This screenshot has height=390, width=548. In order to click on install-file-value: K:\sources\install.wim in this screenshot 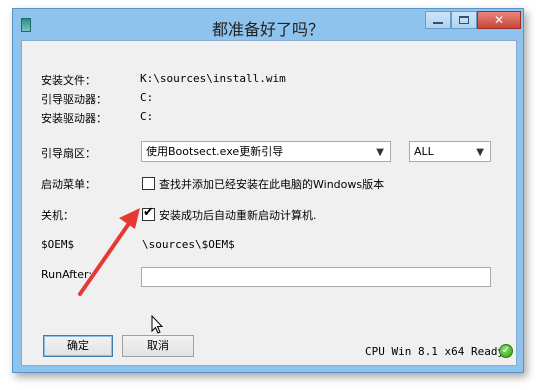, I will do `click(213, 78)`.